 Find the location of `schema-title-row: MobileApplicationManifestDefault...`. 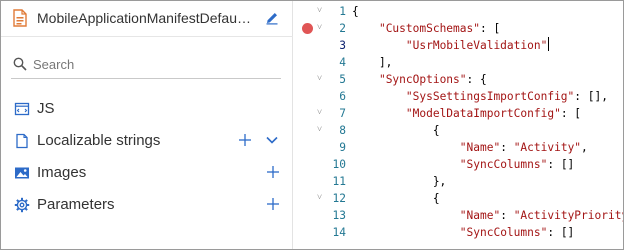

schema-title-row: MobileApplicationManifestDefault... is located at coordinates (147, 18).